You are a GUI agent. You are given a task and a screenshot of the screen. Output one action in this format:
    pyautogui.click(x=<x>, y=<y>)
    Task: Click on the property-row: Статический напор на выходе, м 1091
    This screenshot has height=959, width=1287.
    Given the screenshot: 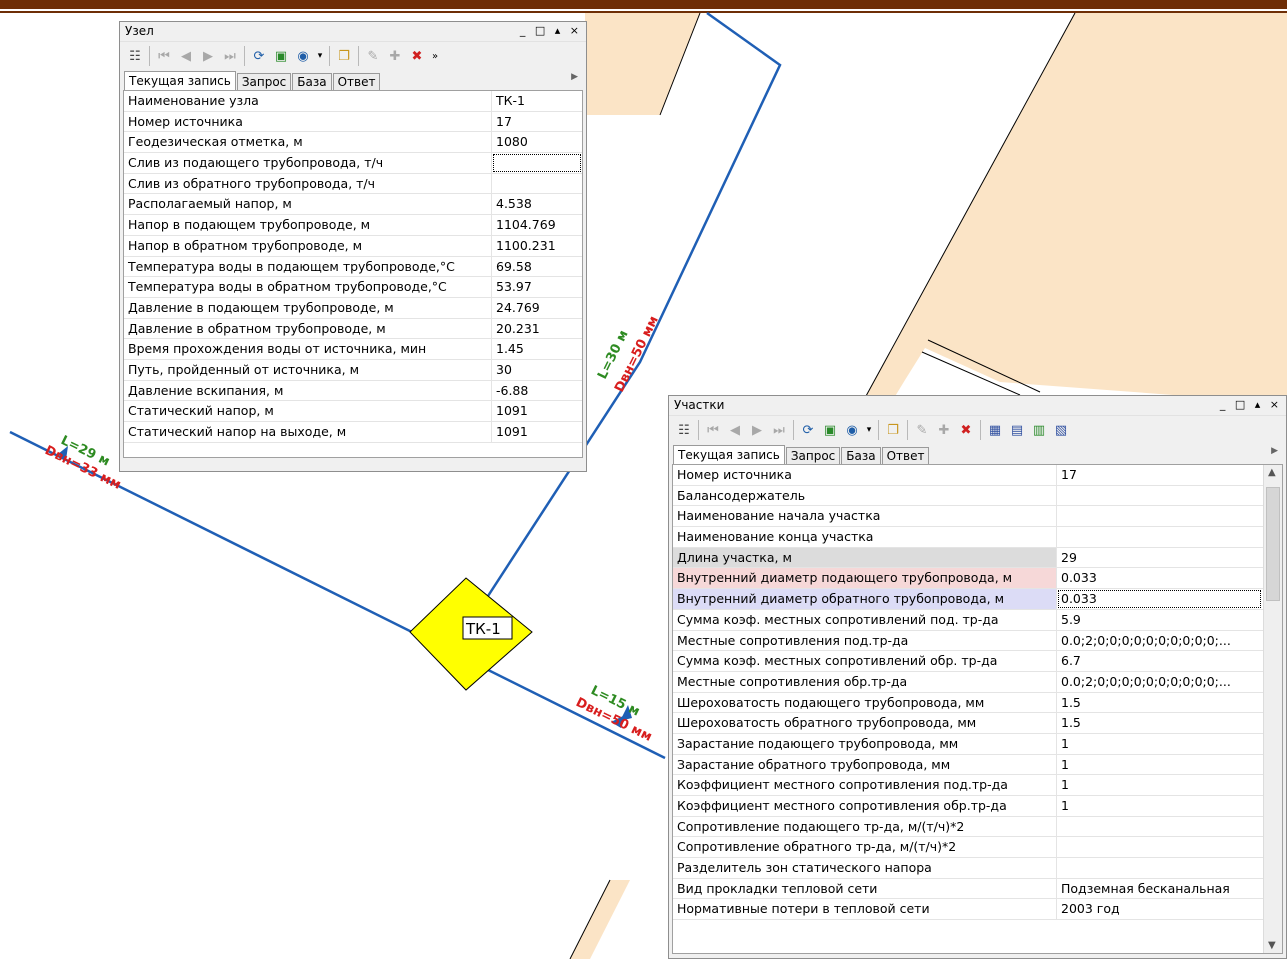 What is the action you would take?
    pyautogui.click(x=353, y=432)
    